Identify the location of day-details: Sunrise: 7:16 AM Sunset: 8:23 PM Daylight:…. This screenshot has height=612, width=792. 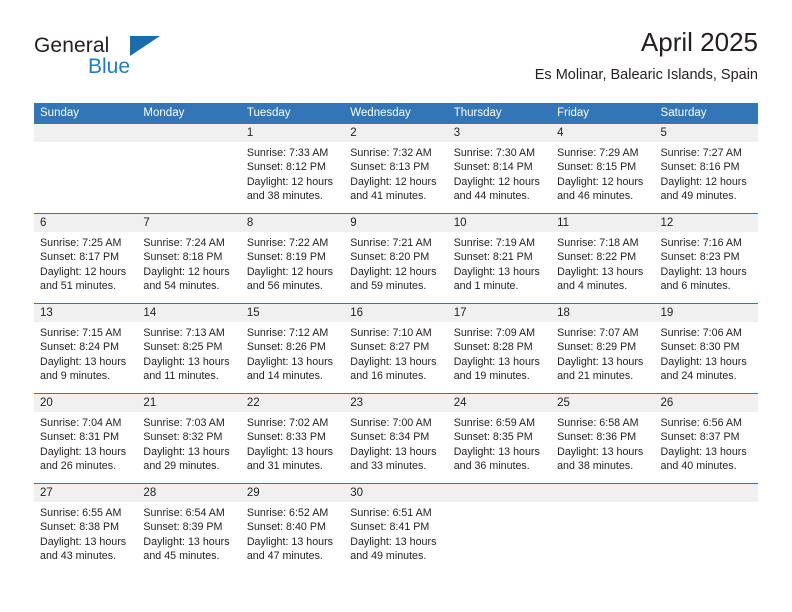
(706, 263).